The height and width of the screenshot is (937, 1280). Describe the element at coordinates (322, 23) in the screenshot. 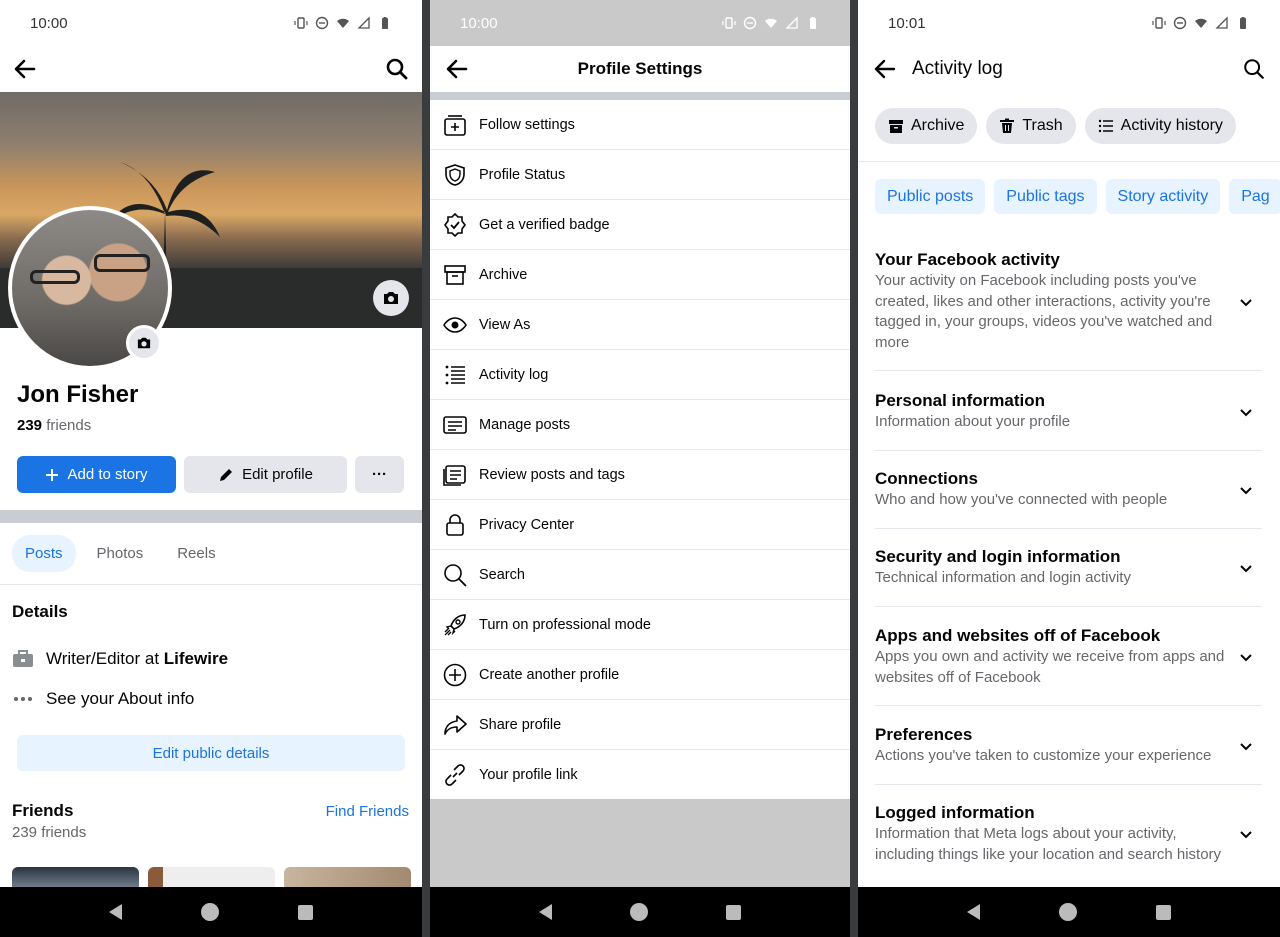

I see `dnd-icon` at that location.